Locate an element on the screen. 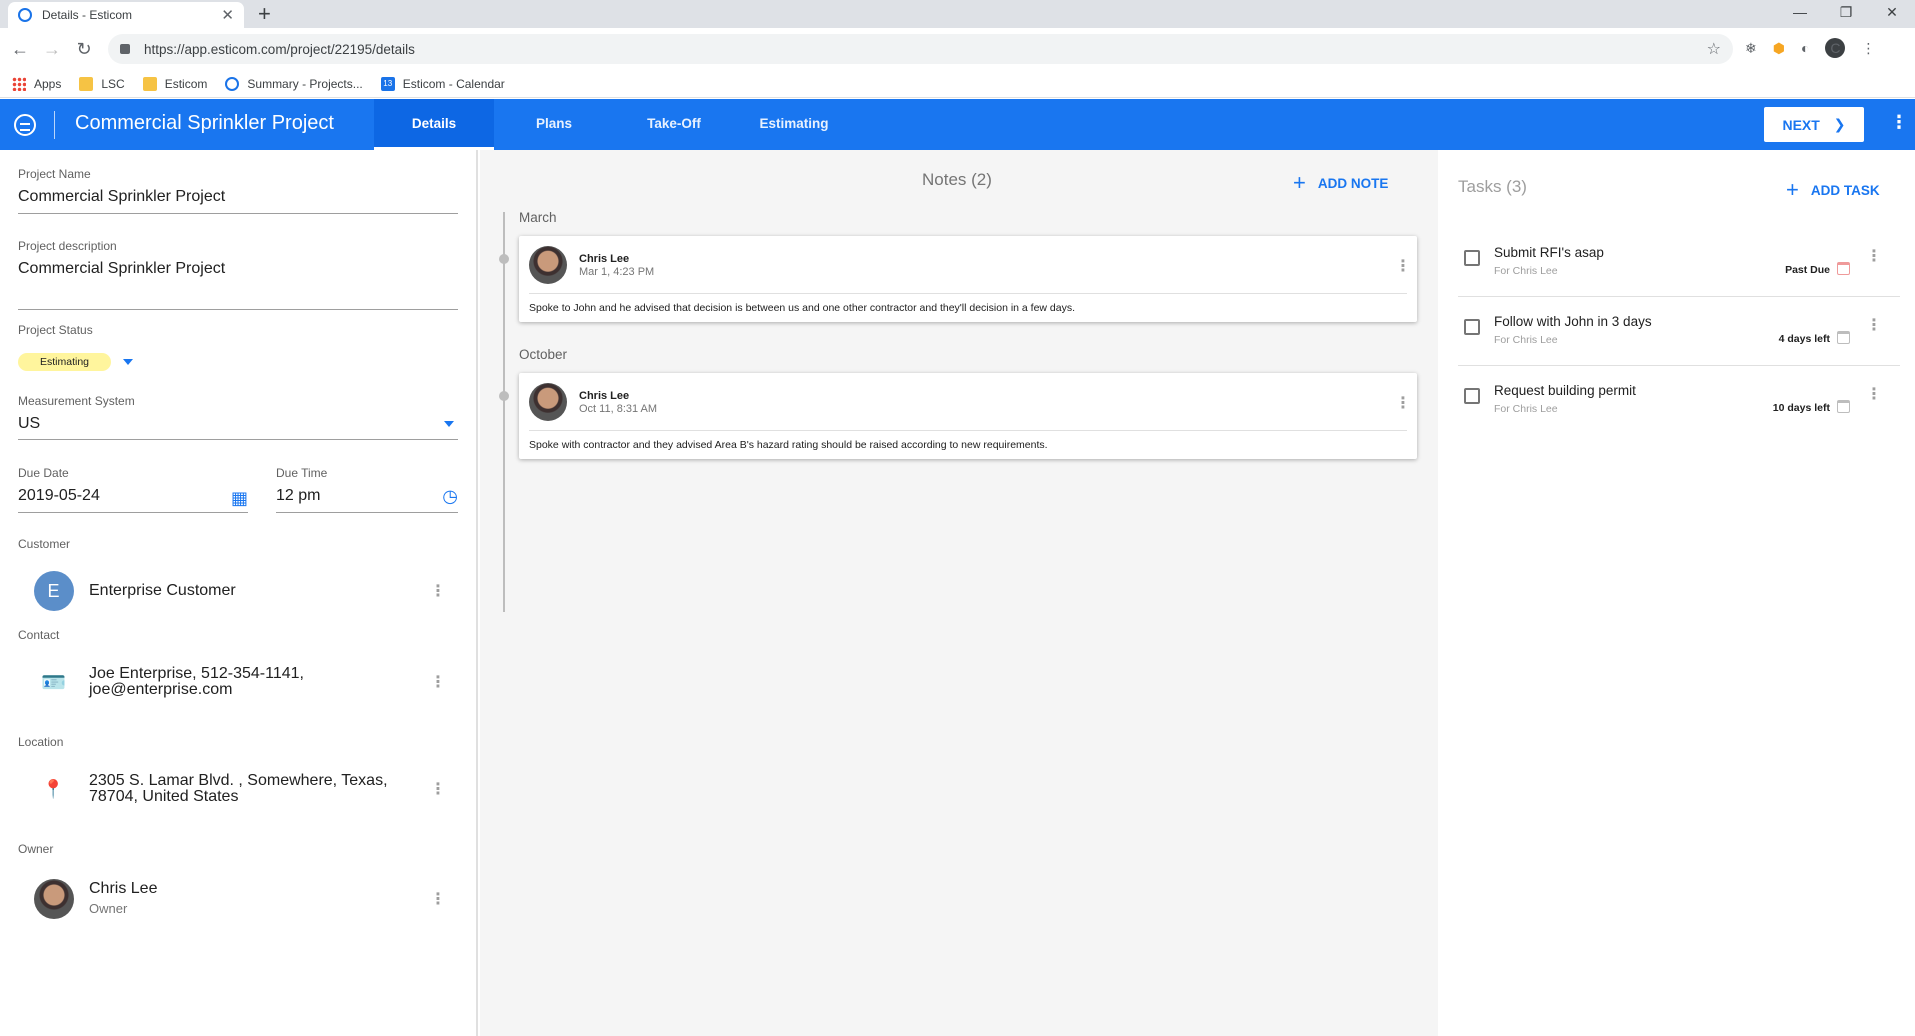  forward-icon: → is located at coordinates (52, 49).